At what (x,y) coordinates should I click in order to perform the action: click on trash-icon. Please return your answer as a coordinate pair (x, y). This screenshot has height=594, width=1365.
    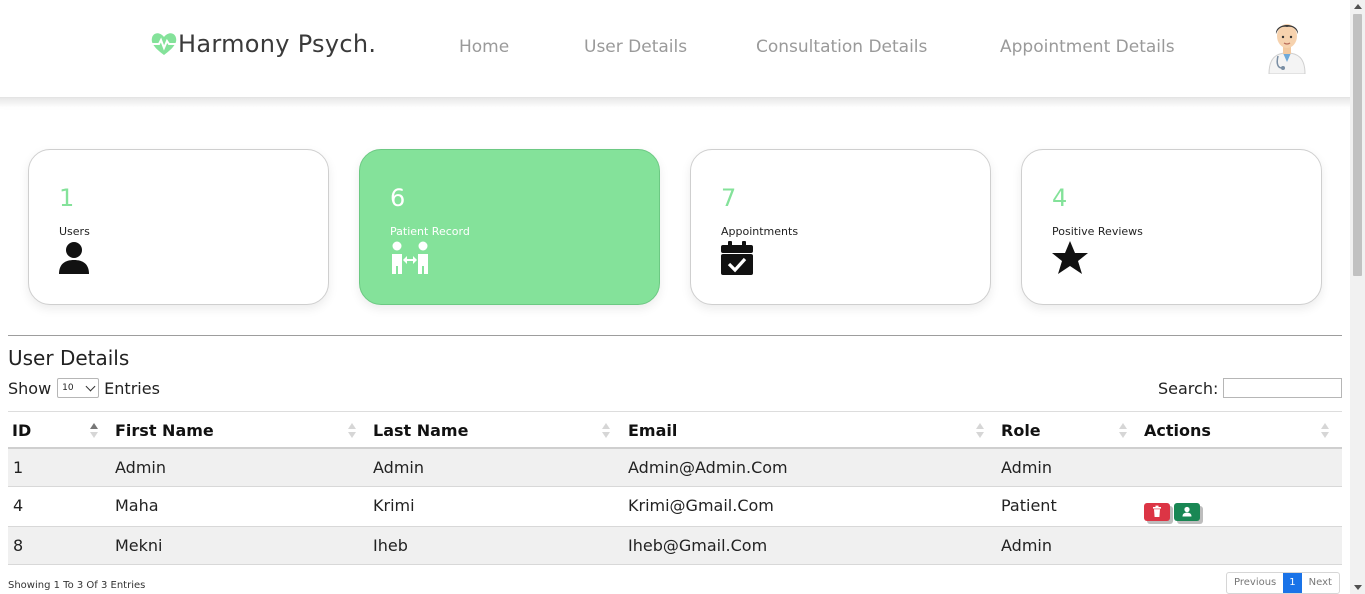
    Looking at the image, I should click on (1157, 511).